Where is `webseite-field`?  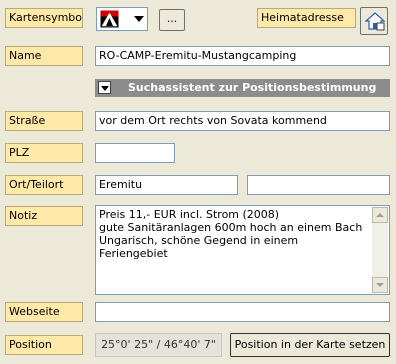 webseite-field is located at coordinates (242, 312).